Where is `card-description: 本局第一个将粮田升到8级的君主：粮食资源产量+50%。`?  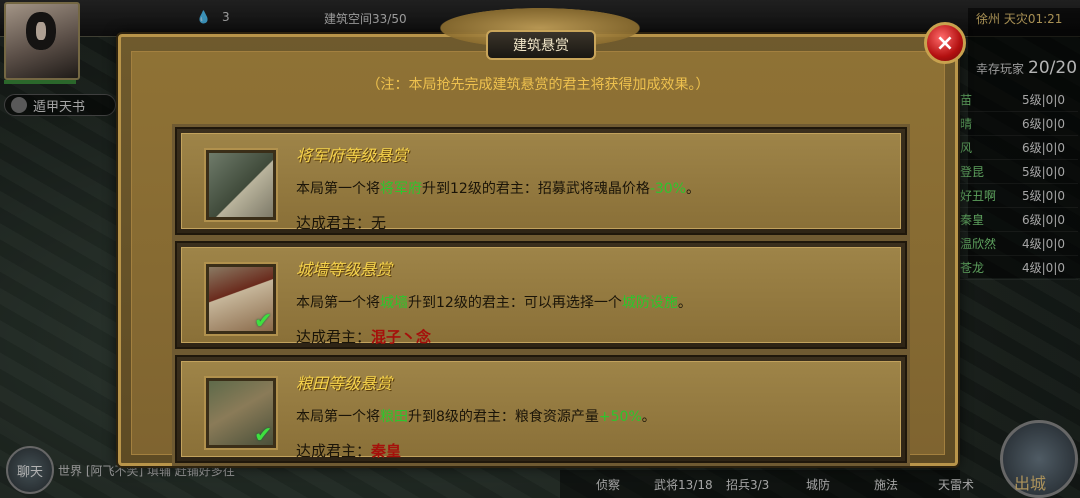
card-description: 本局第一个将粮田升到8级的君主：粮食资源产量+50%。 is located at coordinates (476, 416).